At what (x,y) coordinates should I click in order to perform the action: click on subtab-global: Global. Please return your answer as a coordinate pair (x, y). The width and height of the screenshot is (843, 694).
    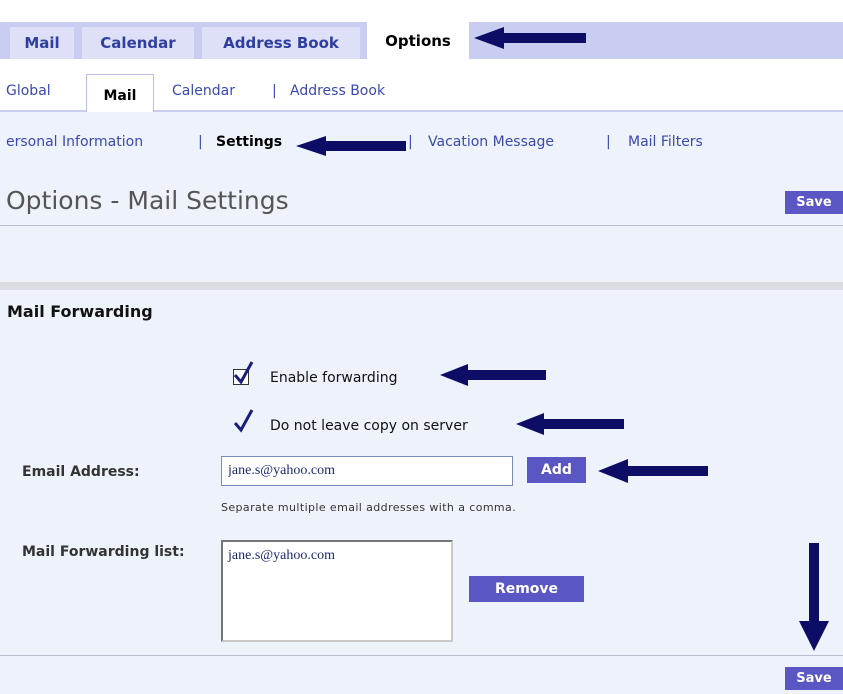
    Looking at the image, I should click on (28, 91).